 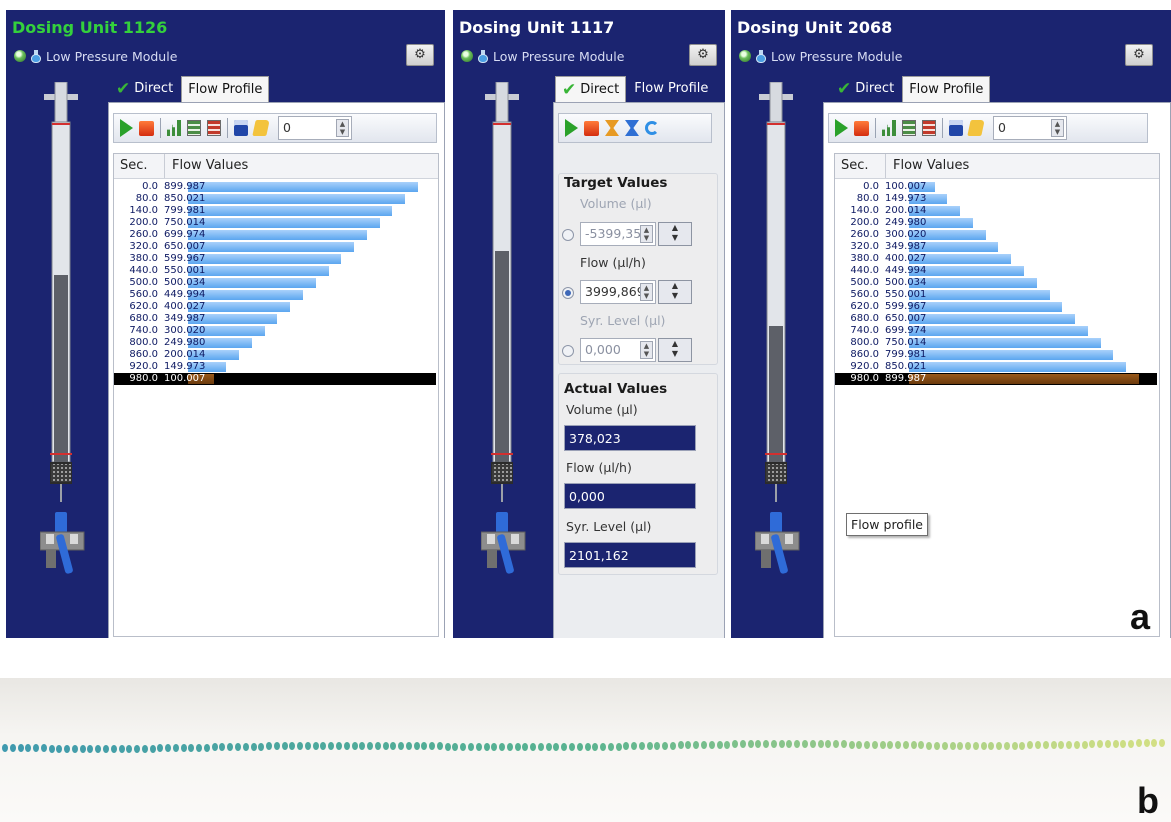 I want to click on table-row: 200.0 249.980, so click(x=996, y=223).